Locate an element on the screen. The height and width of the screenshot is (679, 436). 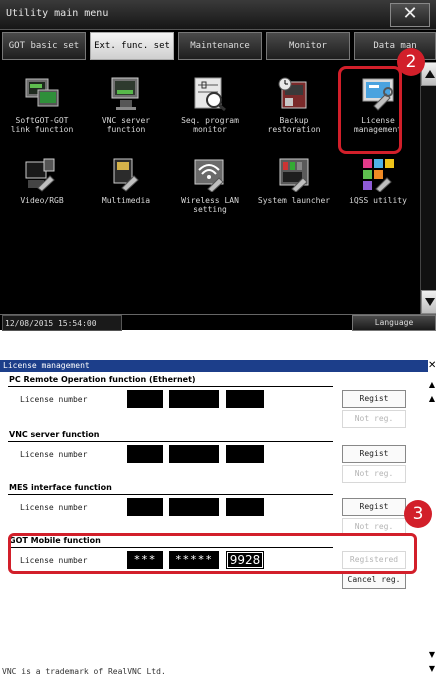
app-vnc-server-function: VNC server function is located at coordinates (126, 105).